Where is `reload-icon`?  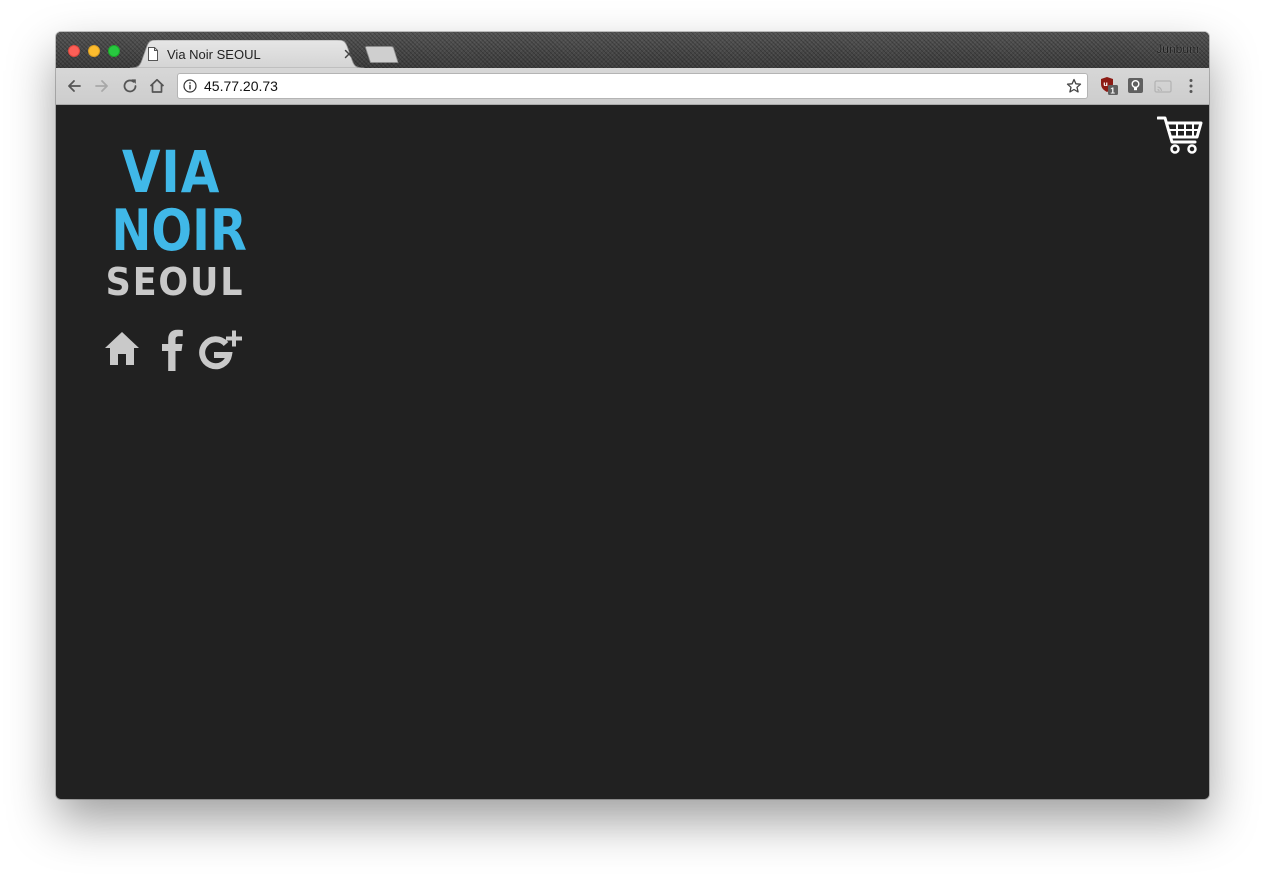
reload-icon is located at coordinates (130, 86).